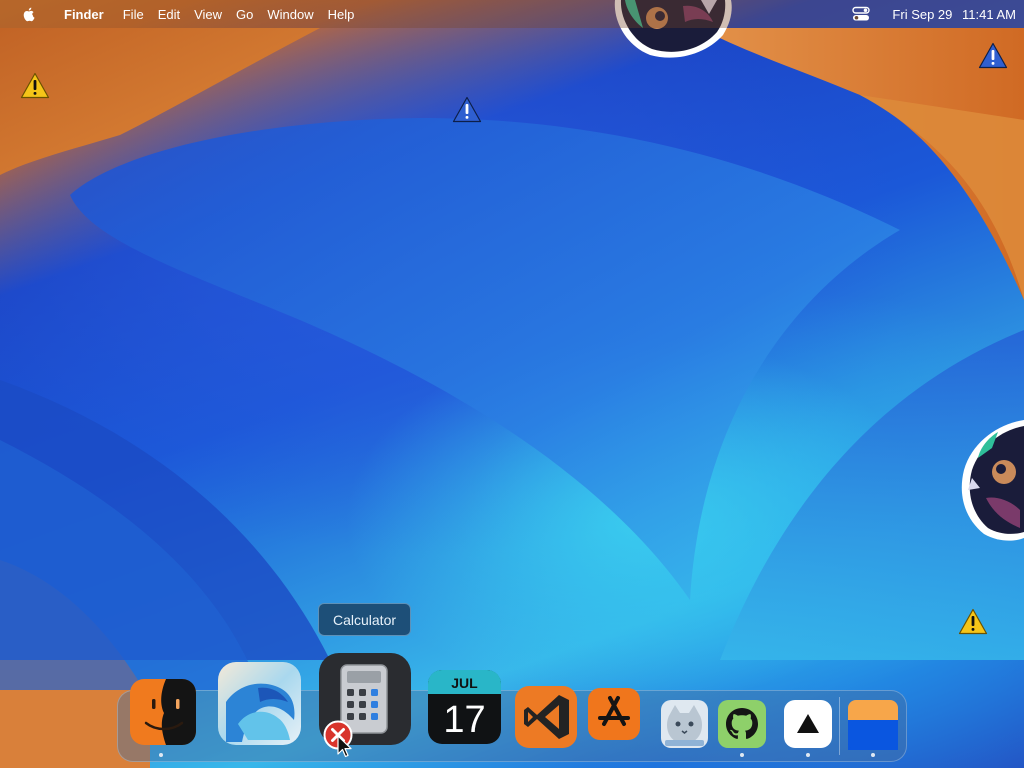  Describe the element at coordinates (29, 14) in the screenshot. I see `apple-menu-icon` at that location.